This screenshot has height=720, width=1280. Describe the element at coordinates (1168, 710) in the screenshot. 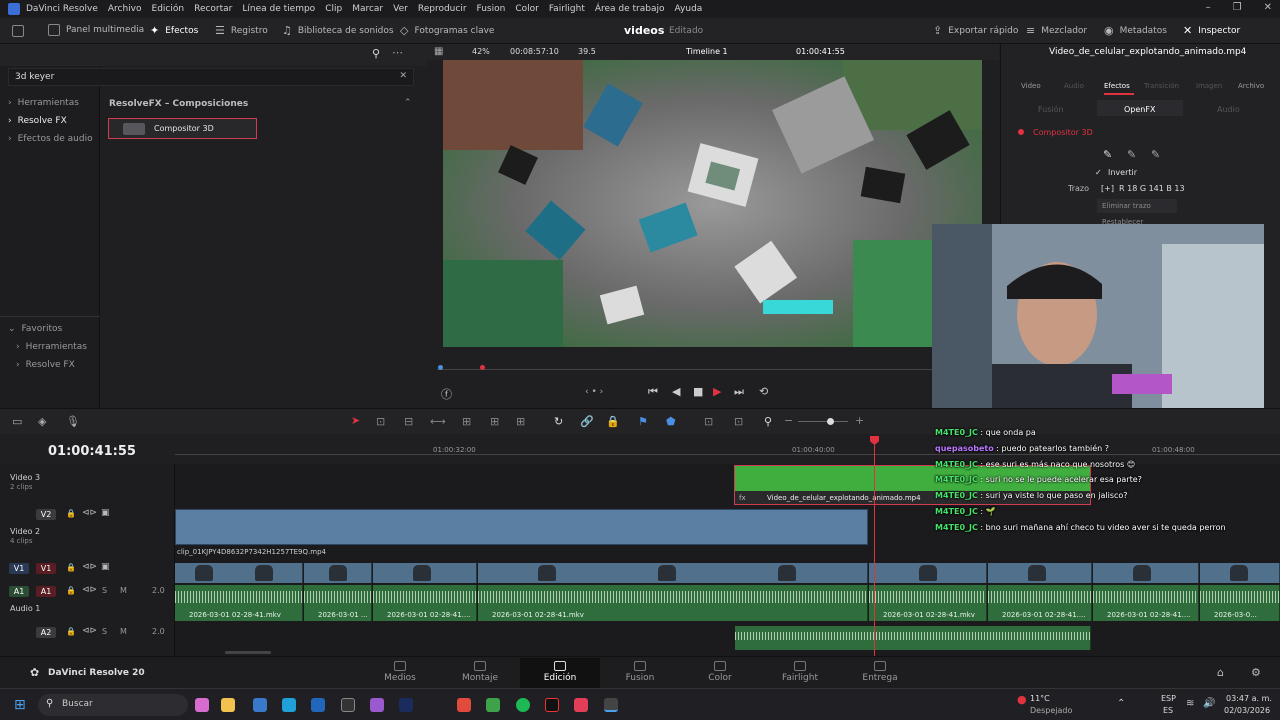

I see `region: ES` at that location.